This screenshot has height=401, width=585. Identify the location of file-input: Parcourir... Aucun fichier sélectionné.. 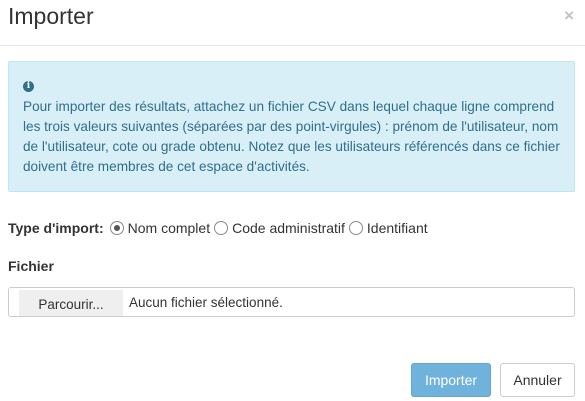
(291, 302).